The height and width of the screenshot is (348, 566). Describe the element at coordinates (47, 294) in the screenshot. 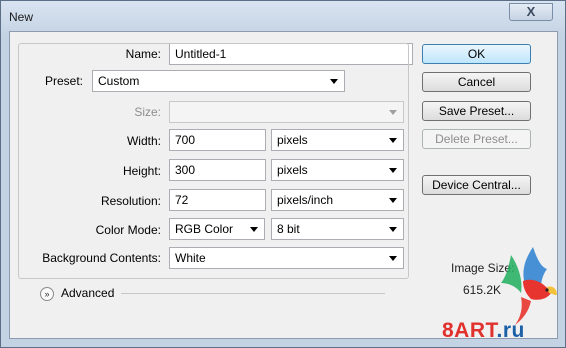

I see `advanced-expand-icon: »` at that location.